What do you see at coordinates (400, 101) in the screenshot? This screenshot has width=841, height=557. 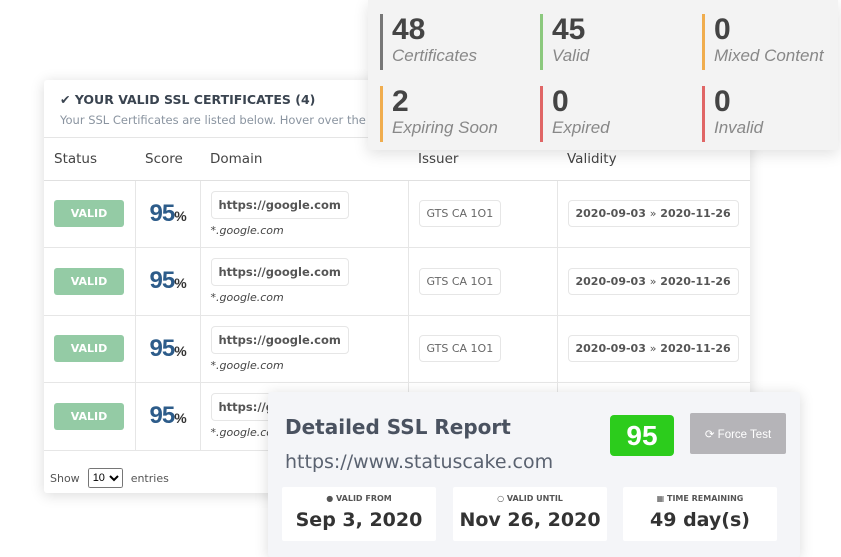 I see `stat-count: 2` at bounding box center [400, 101].